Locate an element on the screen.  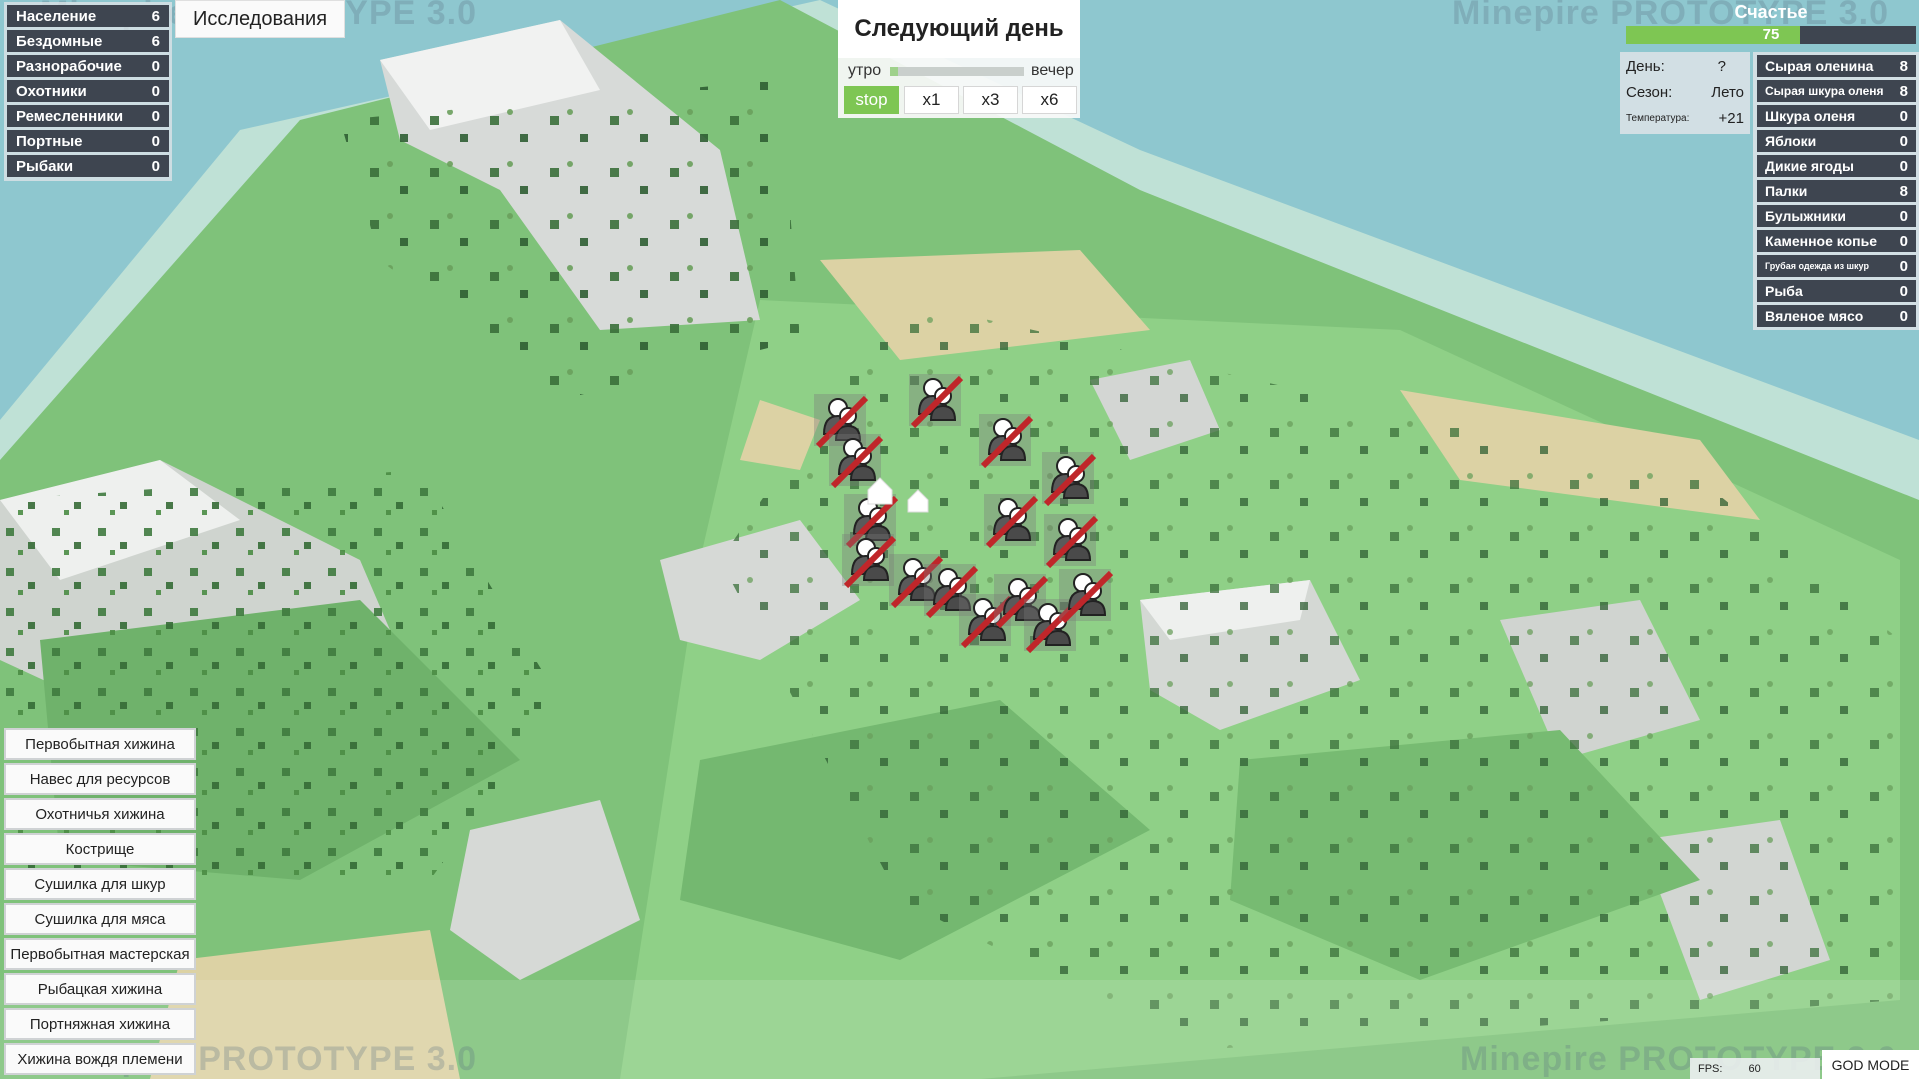
day-row: День: ? is located at coordinates (1685, 66).